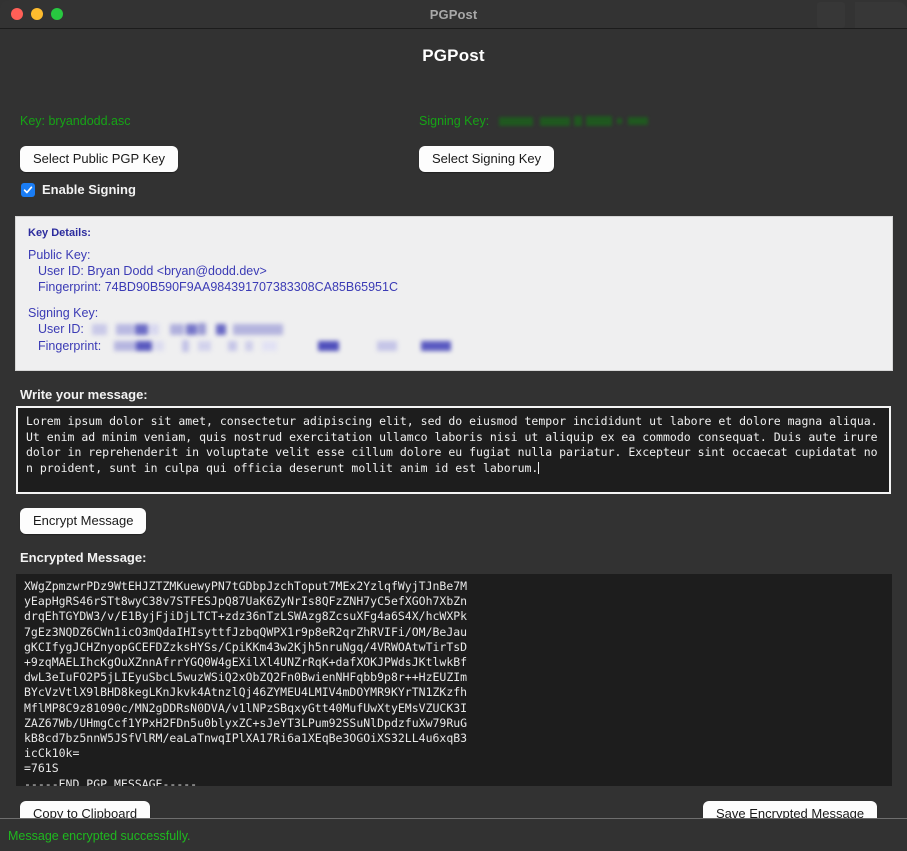 This screenshot has width=907, height=851. What do you see at coordinates (185, 329) in the screenshot?
I see `signing-key-user-id-redacted` at bounding box center [185, 329].